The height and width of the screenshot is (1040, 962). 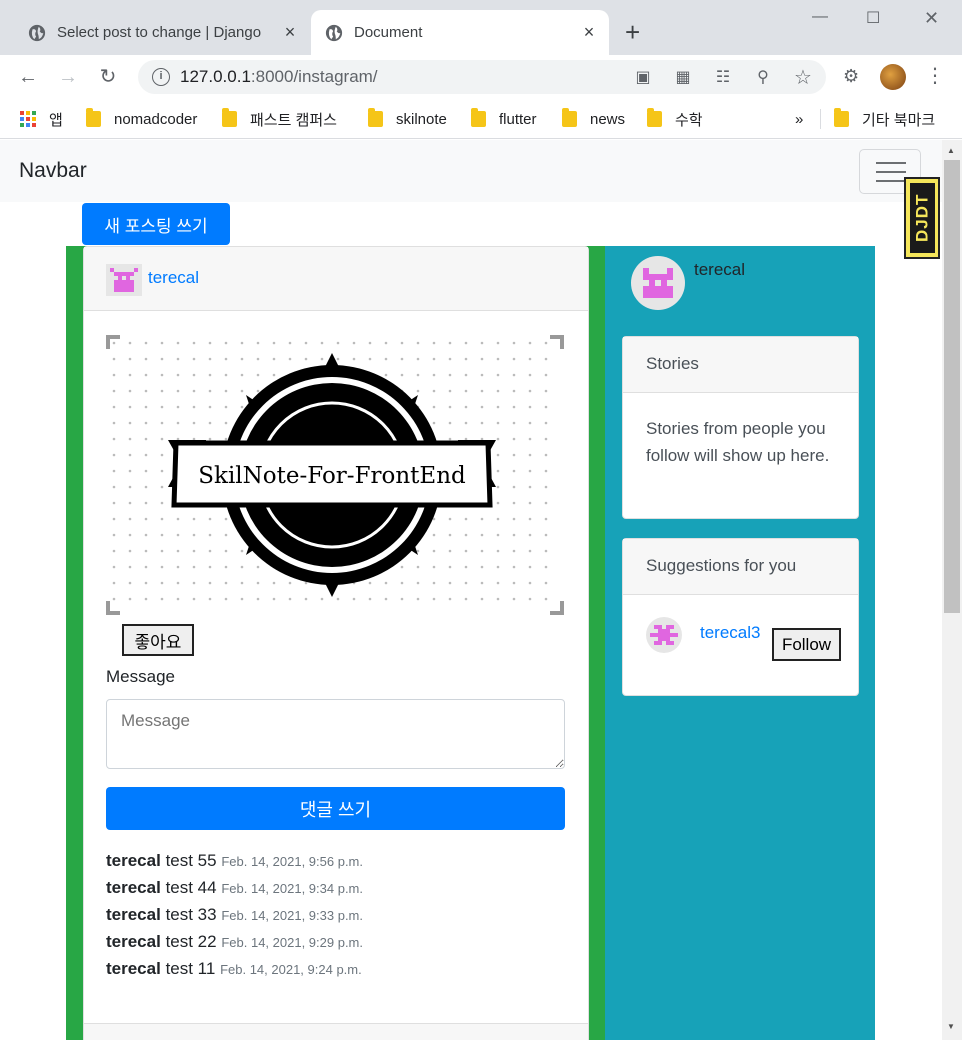 What do you see at coordinates (763, 78) in the screenshot?
I see `zoom-icon: ⚲` at bounding box center [763, 78].